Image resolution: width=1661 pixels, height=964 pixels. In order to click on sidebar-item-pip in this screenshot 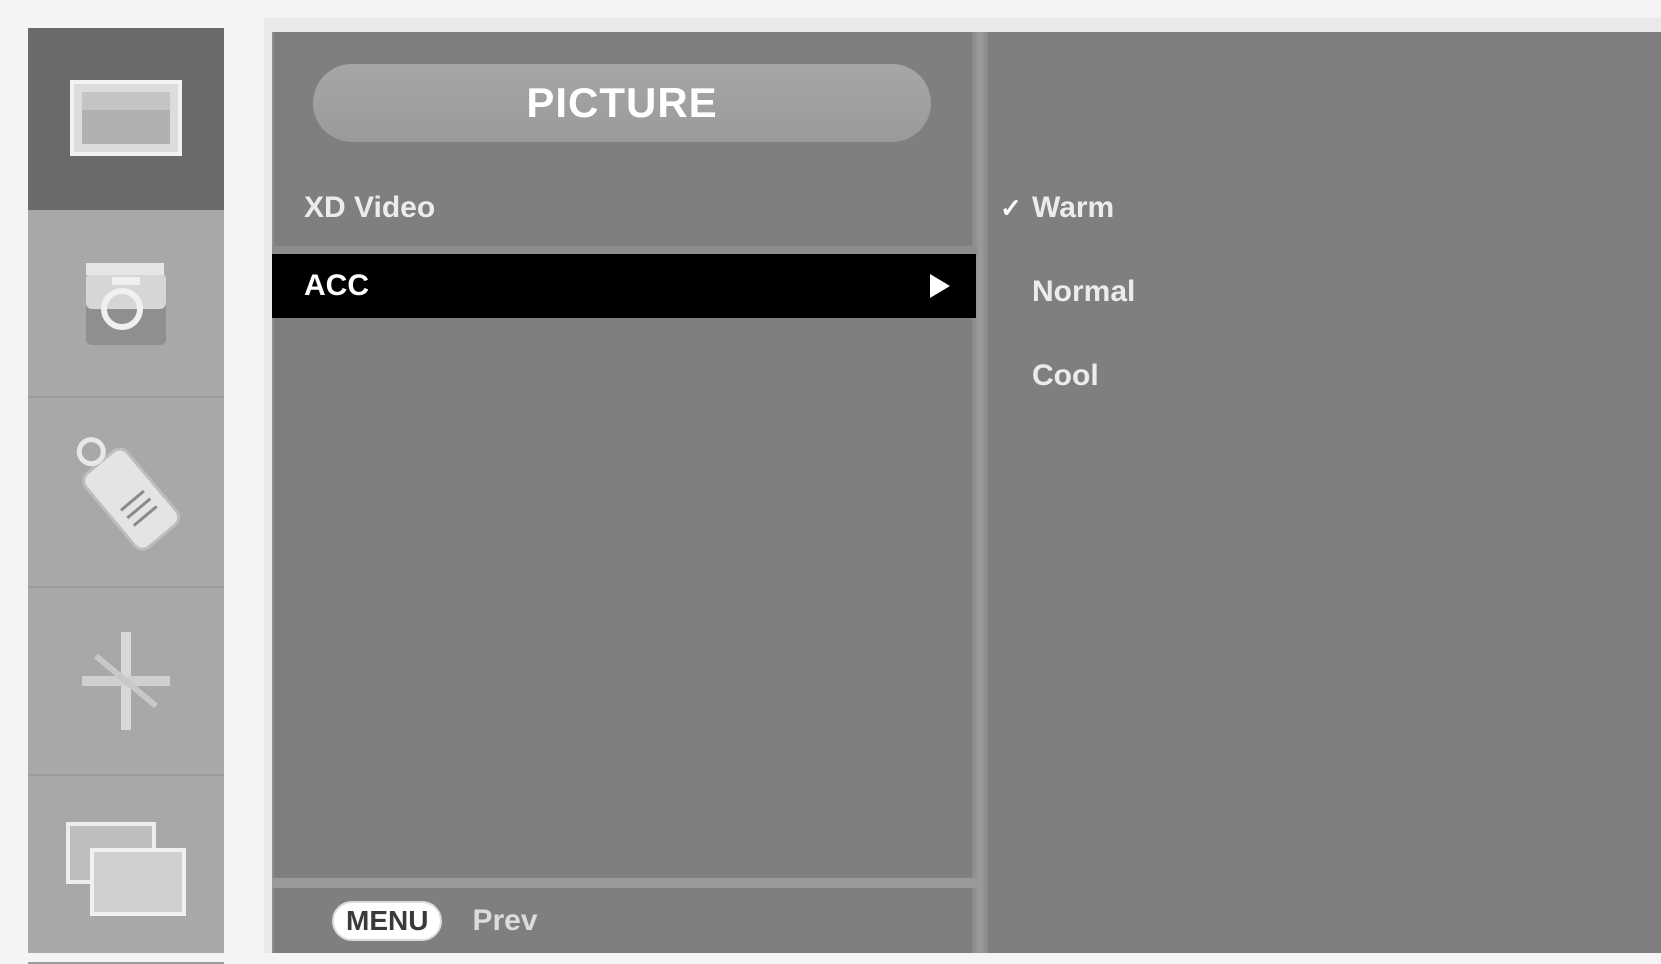, I will do `click(126, 870)`.